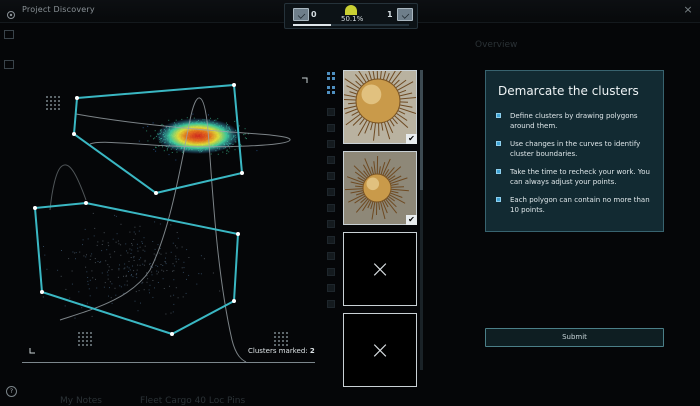 The height and width of the screenshot is (406, 700). I want to click on eve-logo-icon, so click(11, 12).